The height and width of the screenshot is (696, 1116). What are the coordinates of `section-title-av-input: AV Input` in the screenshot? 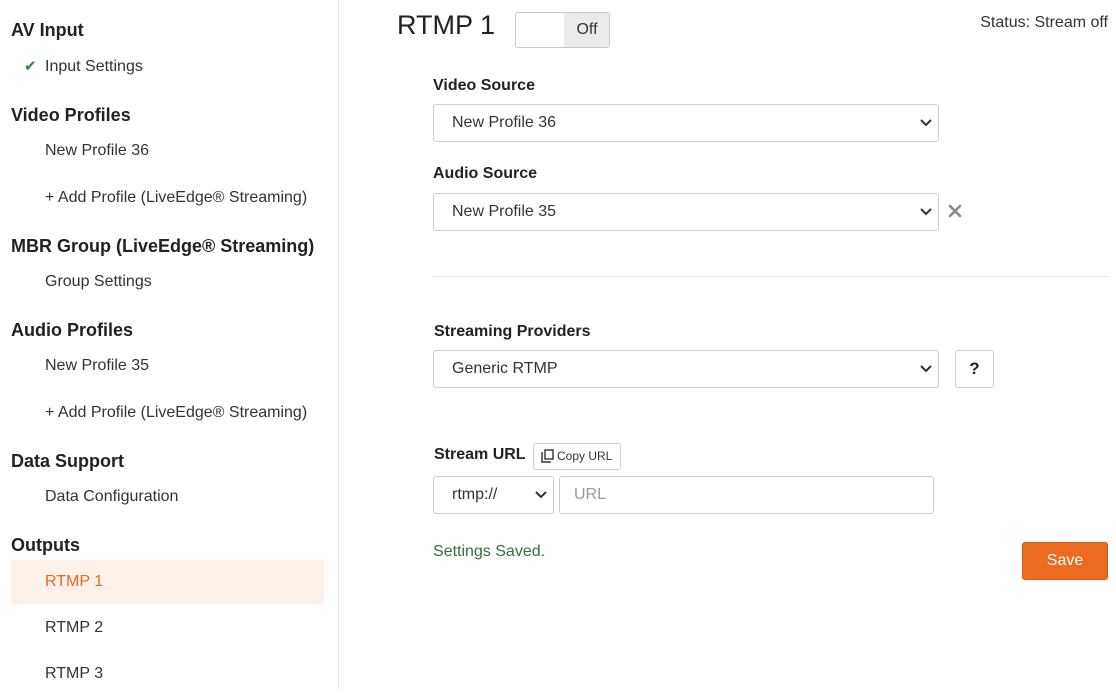 It's located at (47, 30).